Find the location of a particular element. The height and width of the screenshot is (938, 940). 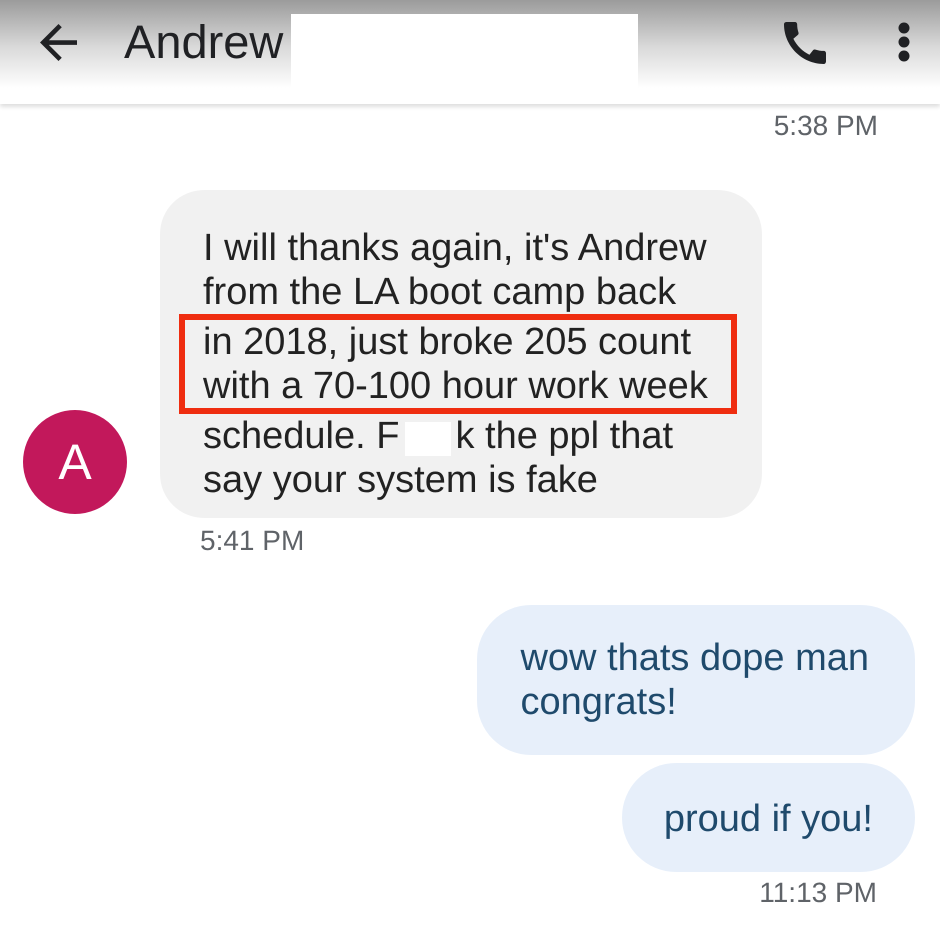

call-button is located at coordinates (805, 43).